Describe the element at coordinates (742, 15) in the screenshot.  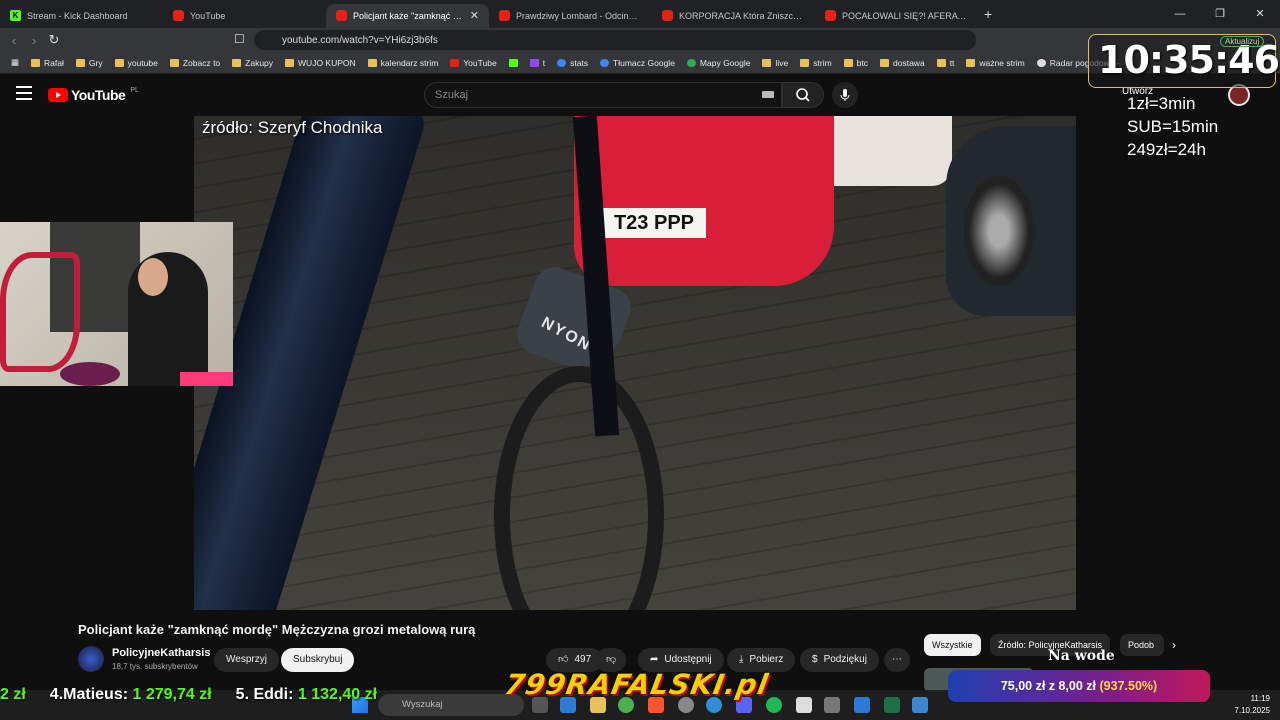
I see `tab-title: KORPORACJA Która Zniszczyła Świat` at that location.